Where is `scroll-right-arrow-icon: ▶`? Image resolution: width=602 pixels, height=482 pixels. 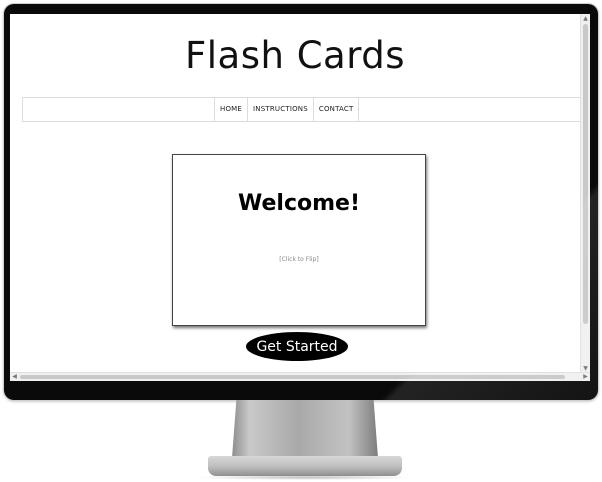
scroll-right-arrow-icon: ▶ is located at coordinates (585, 377).